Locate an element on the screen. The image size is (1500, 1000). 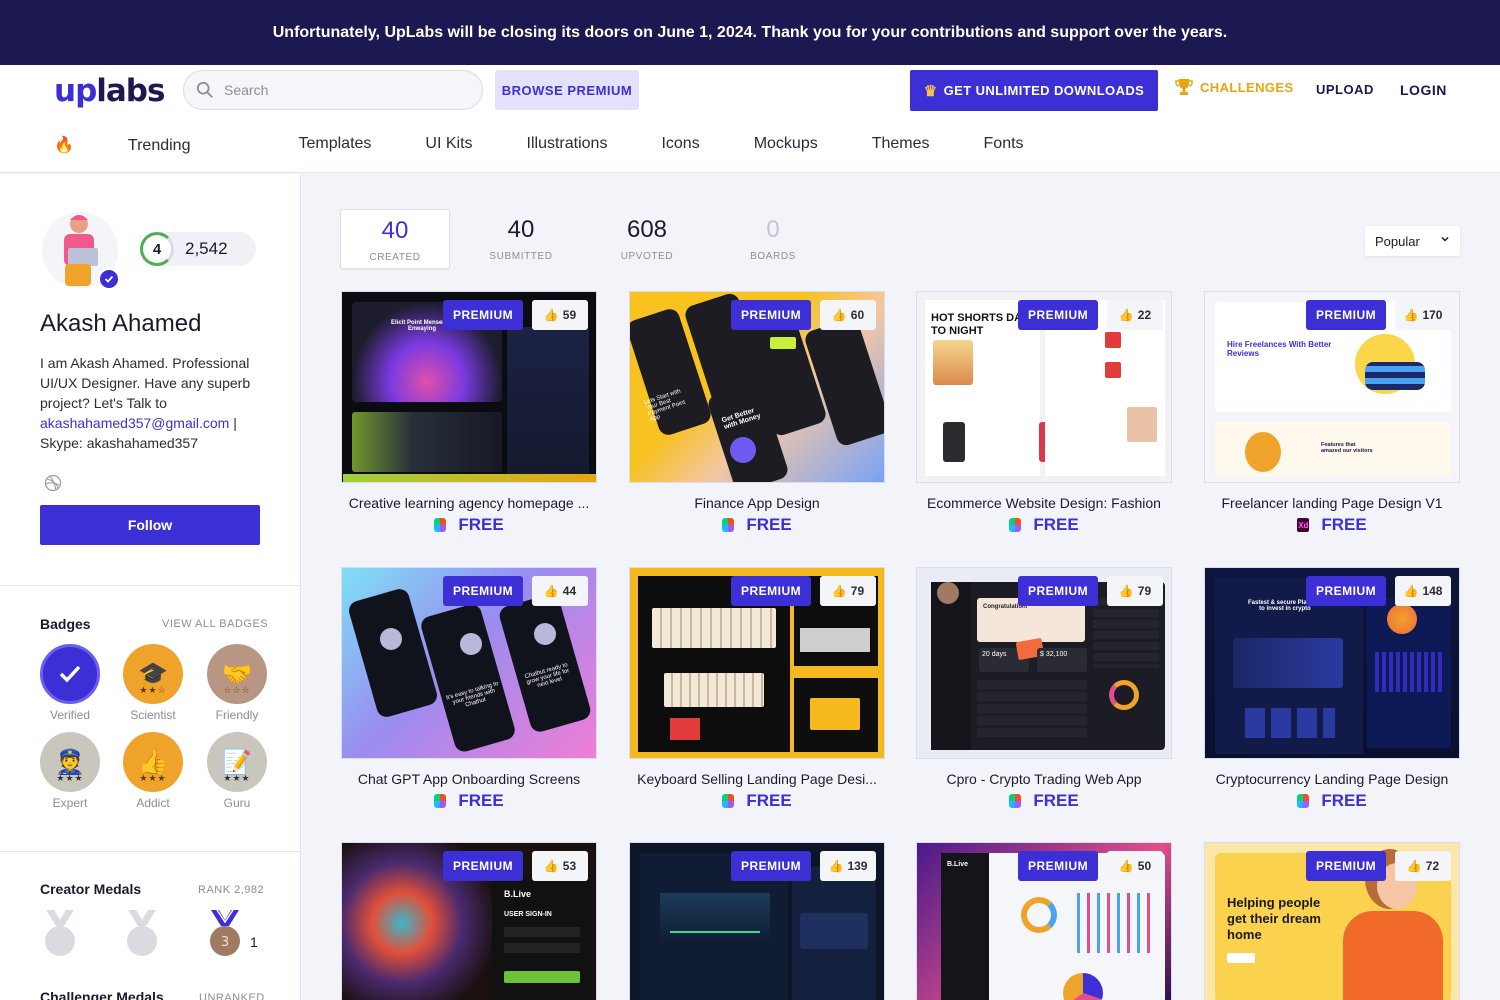
email-link: akashahamed357@gmail.com is located at coordinates (134, 423).